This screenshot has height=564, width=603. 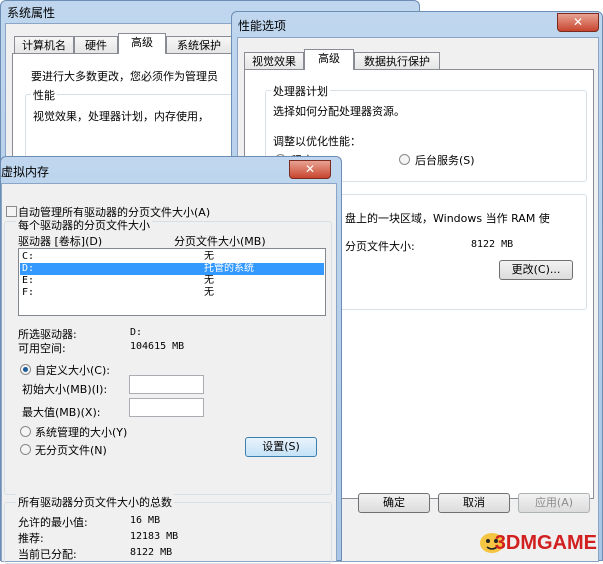 What do you see at coordinates (11, 211) in the screenshot?
I see `auto-manage-checkbox` at bounding box center [11, 211].